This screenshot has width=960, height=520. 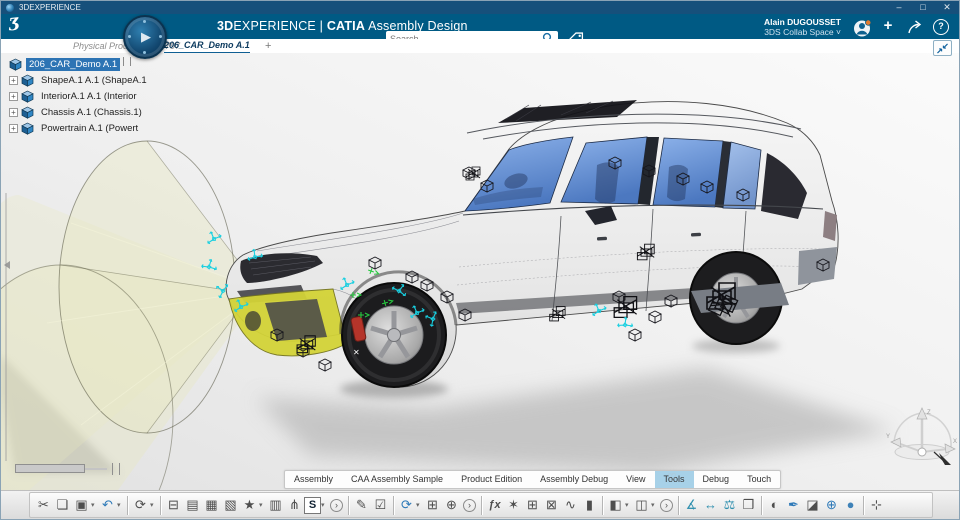 I want to click on section-view-icon: ◧, so click(x=615, y=505).